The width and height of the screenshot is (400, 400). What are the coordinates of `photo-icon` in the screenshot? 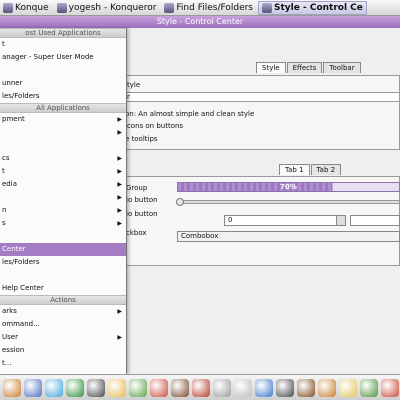 It's located at (369, 387).